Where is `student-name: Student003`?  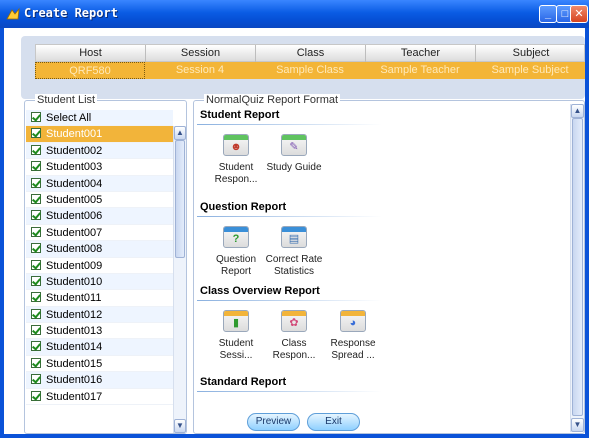
student-name: Student003 is located at coordinates (74, 167).